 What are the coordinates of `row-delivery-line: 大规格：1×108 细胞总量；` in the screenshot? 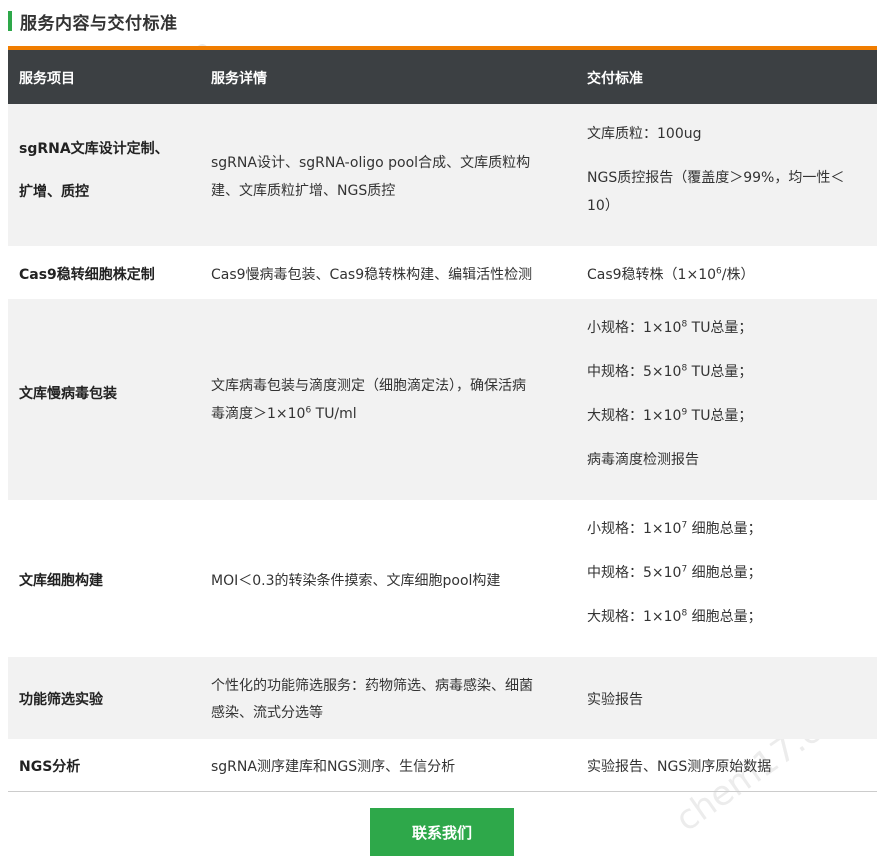 It's located at (674, 616).